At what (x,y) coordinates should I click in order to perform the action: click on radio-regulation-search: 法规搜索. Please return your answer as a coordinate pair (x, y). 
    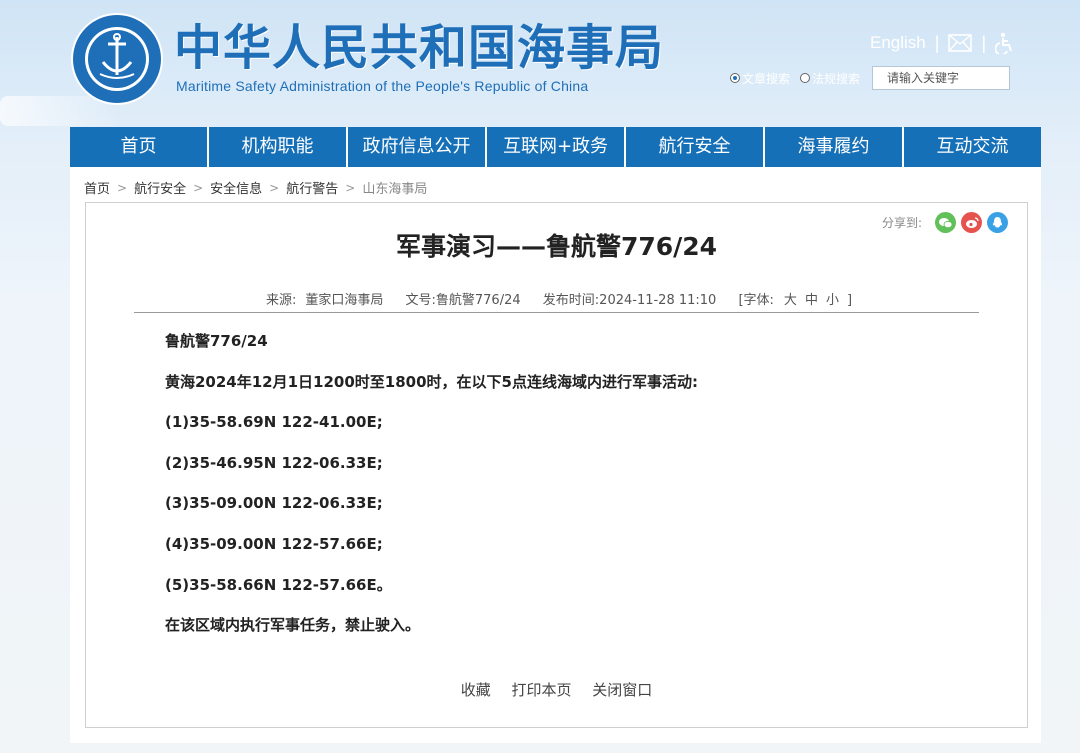
    Looking at the image, I should click on (830, 78).